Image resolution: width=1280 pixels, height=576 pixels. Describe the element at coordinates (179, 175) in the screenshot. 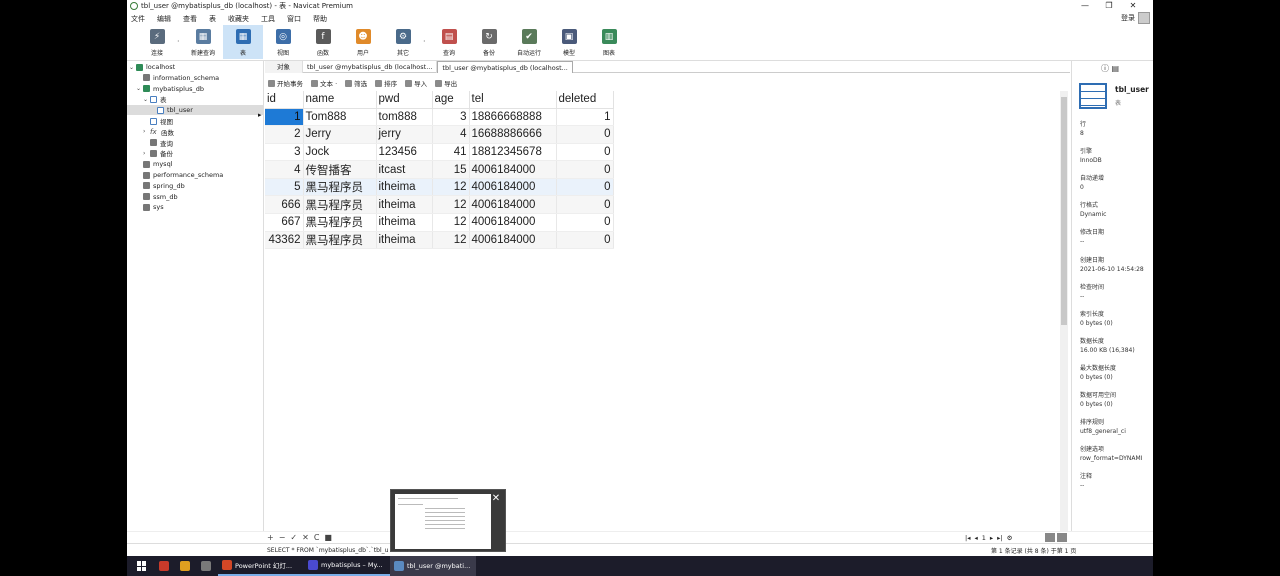

I see `tree-item-performance_schema: performance_schema` at that location.